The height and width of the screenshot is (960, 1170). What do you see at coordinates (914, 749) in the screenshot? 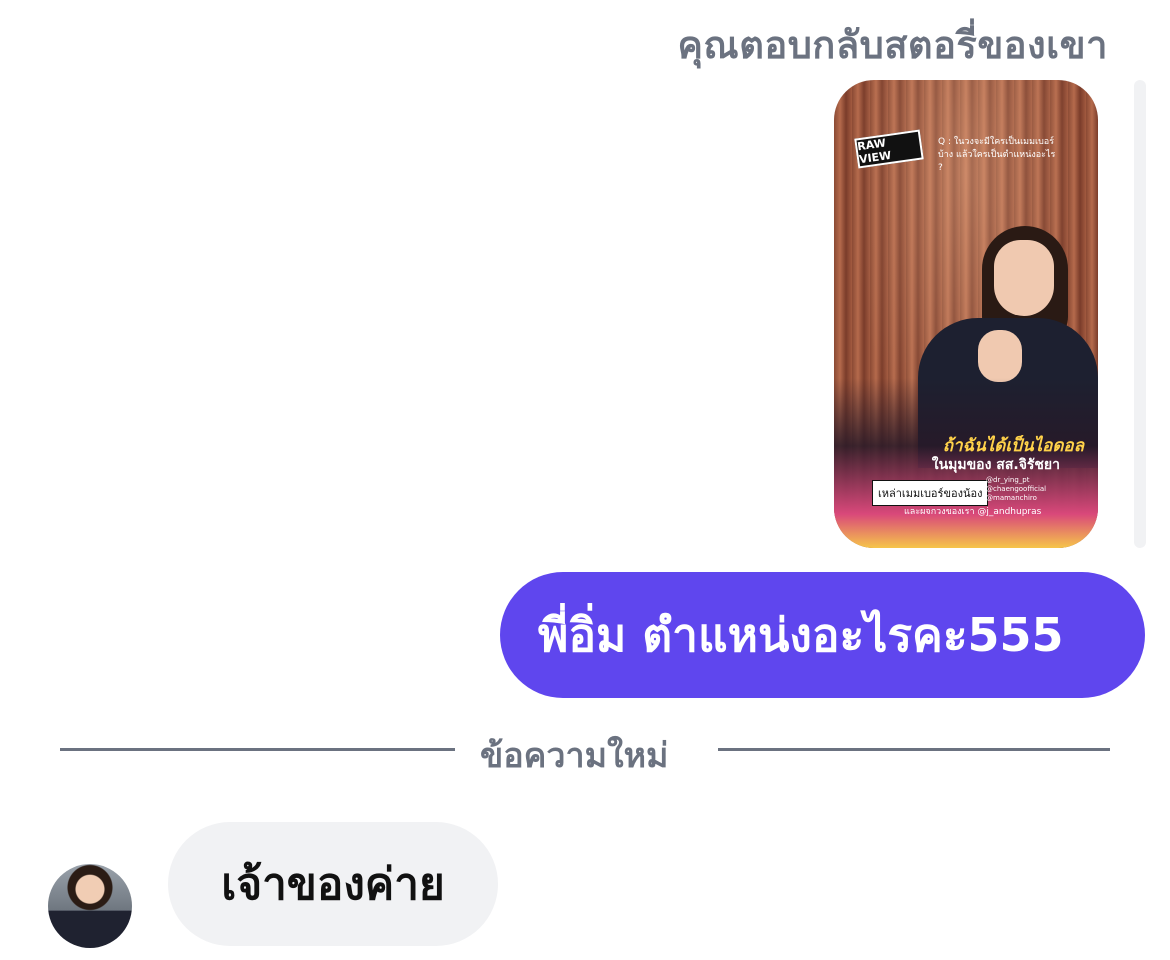
I see `new-messages-divider-right` at bounding box center [914, 749].